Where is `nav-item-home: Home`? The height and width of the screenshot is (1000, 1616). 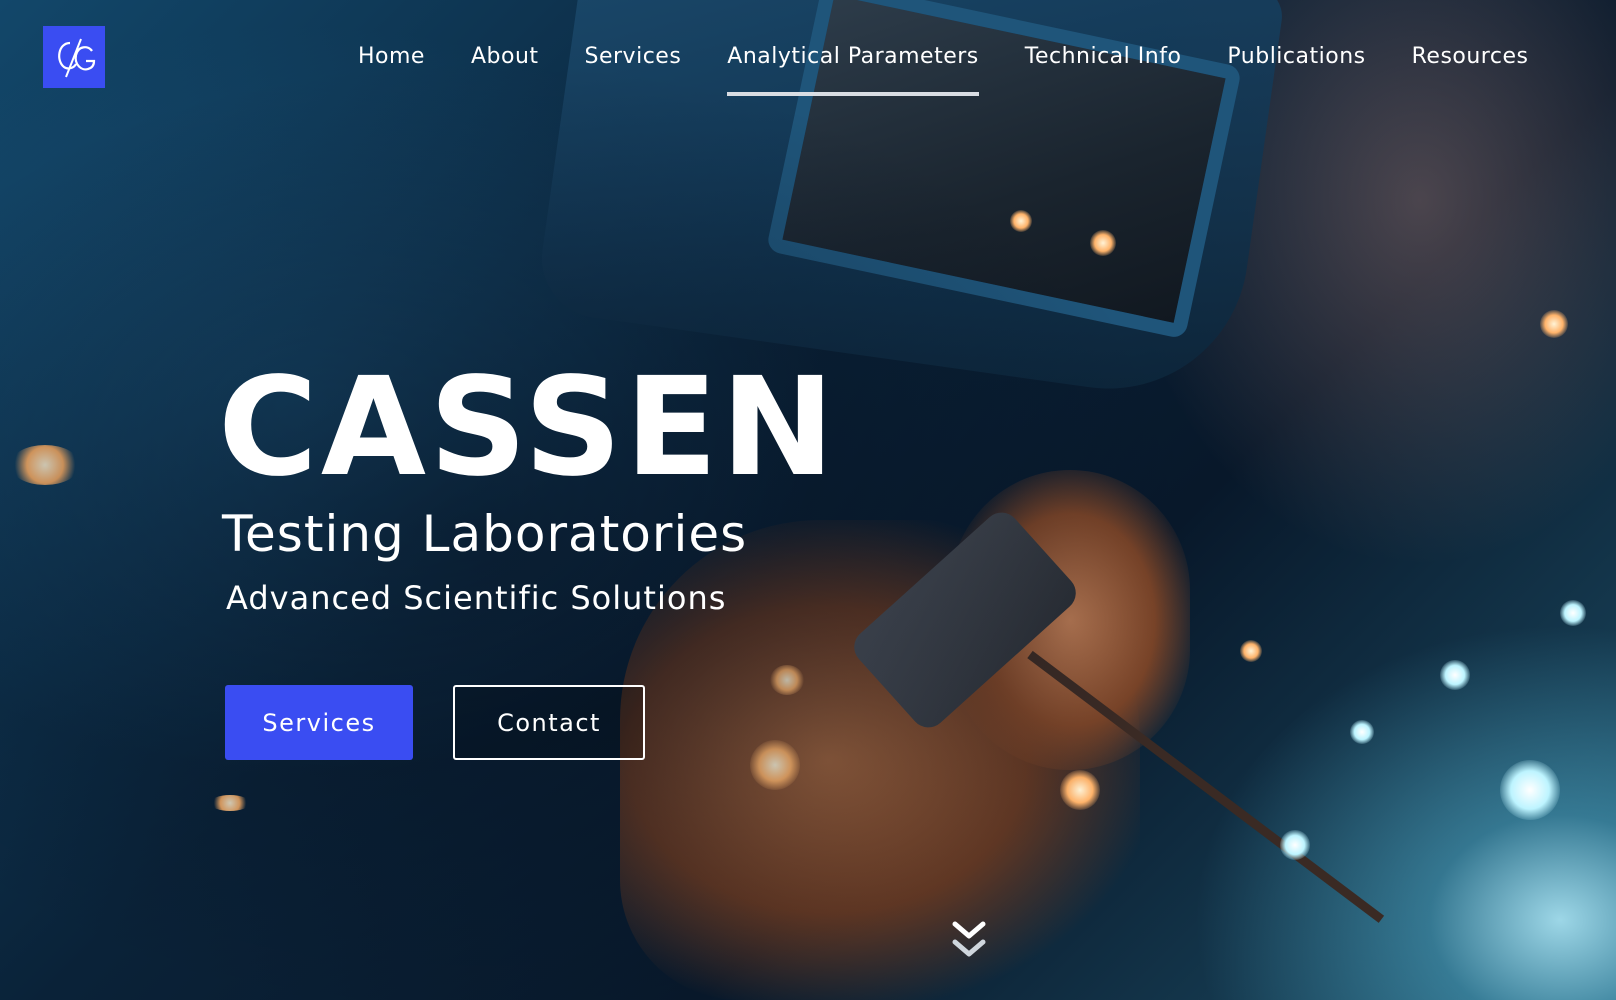
nav-item-home: Home is located at coordinates (391, 57).